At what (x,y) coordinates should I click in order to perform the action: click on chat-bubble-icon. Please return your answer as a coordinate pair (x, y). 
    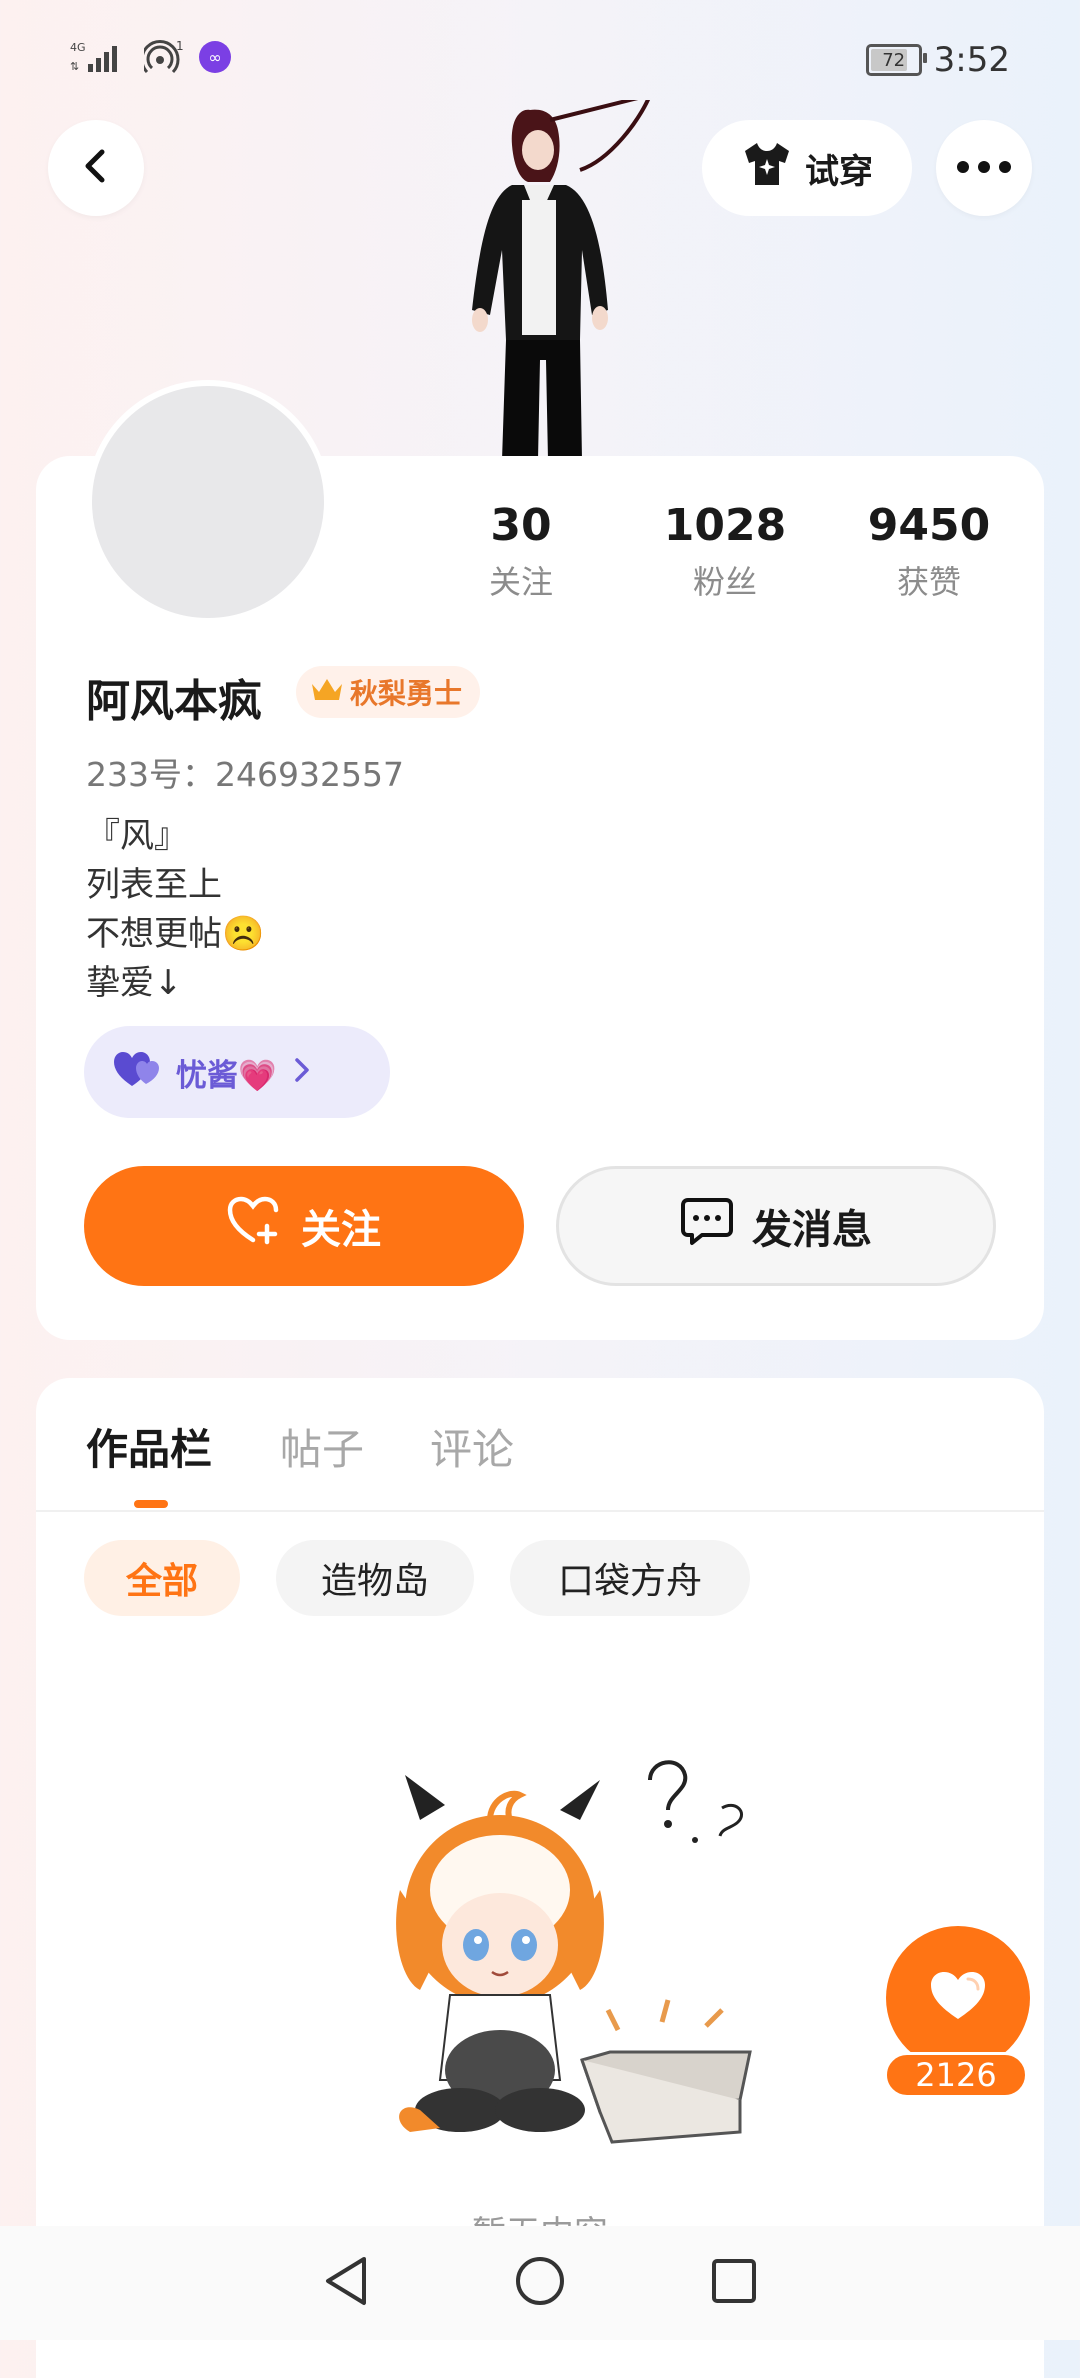
    Looking at the image, I should click on (707, 1226).